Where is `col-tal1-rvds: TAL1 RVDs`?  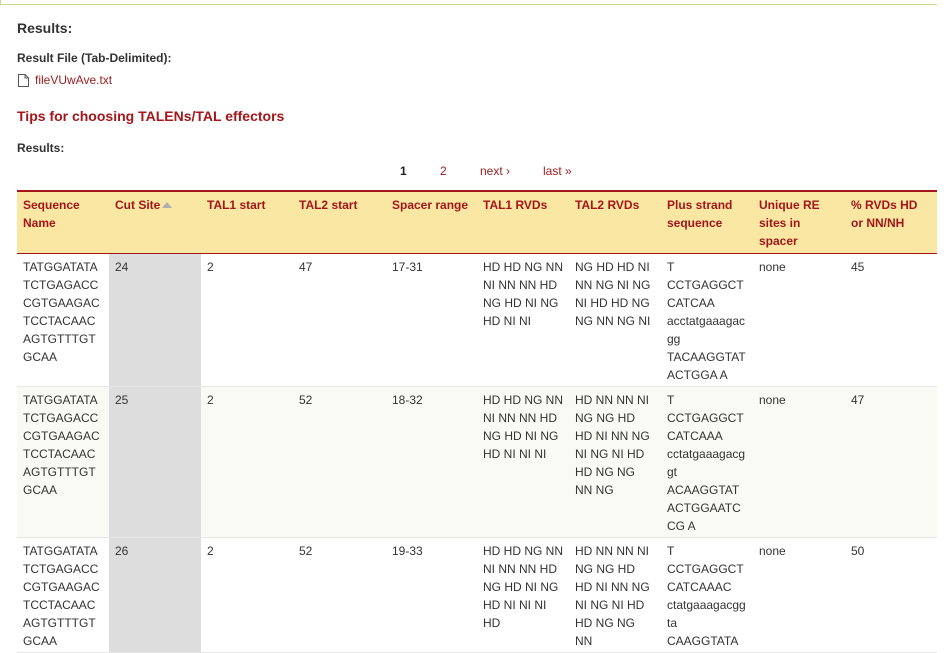 col-tal1-rvds: TAL1 RVDs is located at coordinates (523, 222).